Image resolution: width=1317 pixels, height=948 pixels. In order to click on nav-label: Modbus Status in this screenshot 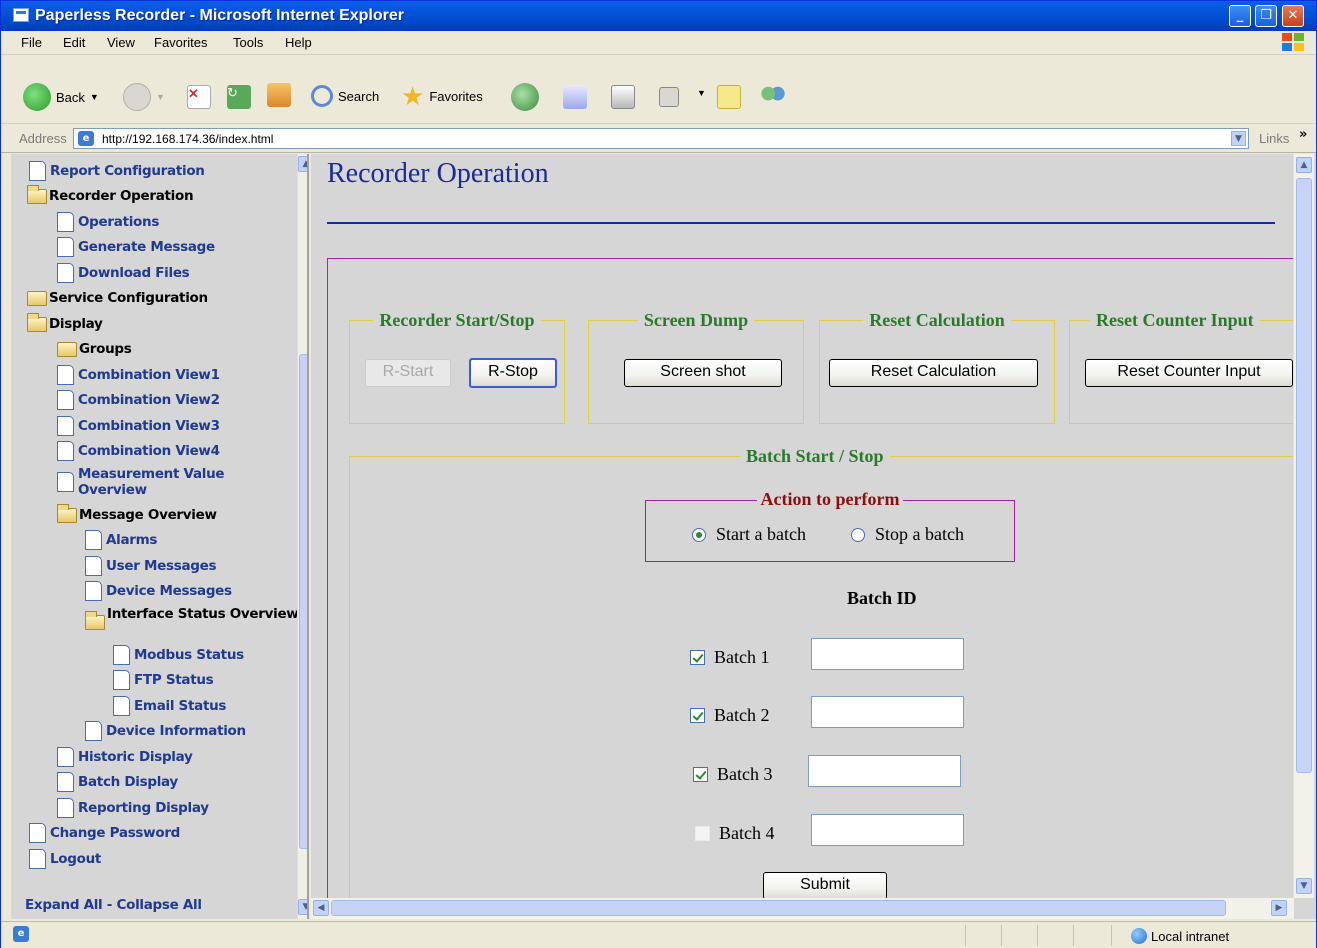, I will do `click(189, 655)`.